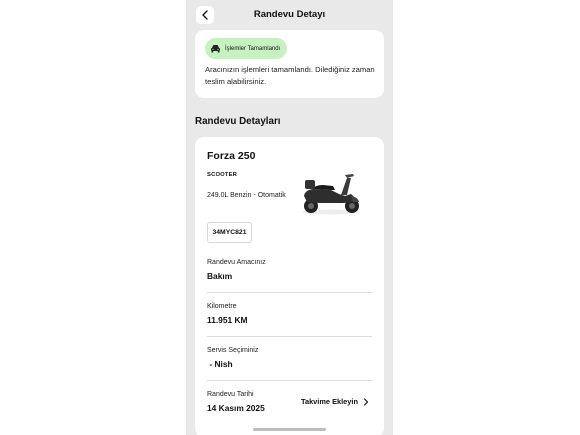 The width and height of the screenshot is (580, 435). I want to click on service-value: - Nish, so click(220, 364).